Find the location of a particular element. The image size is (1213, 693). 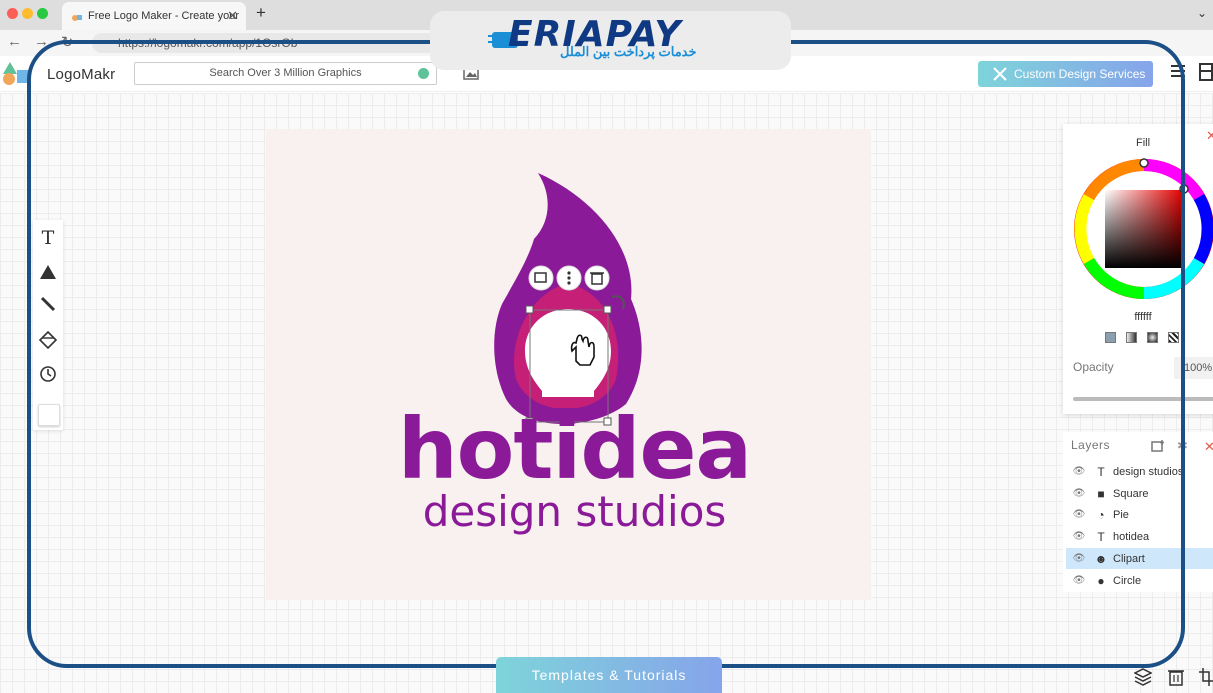

trash-icon is located at coordinates (1176, 677).